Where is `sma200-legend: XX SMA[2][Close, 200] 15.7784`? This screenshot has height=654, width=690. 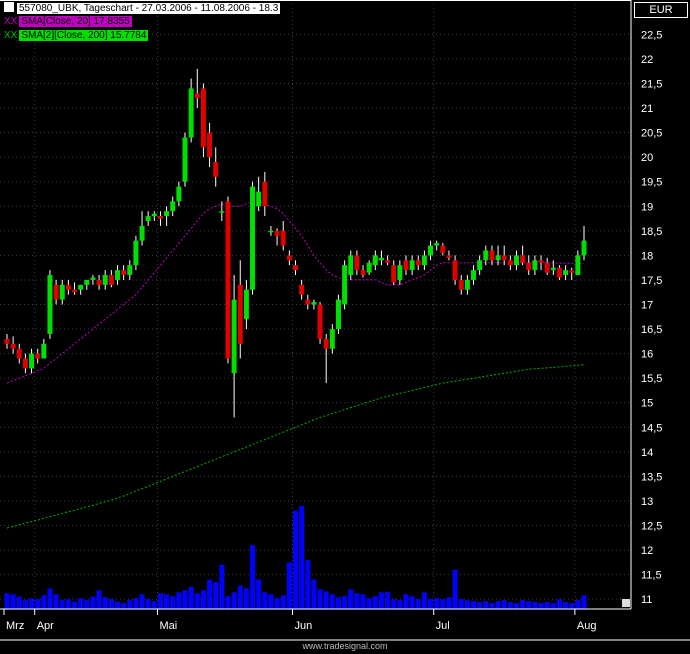 sma200-legend: XX SMA[2][Close, 200] 15.7784 is located at coordinates (76, 36).